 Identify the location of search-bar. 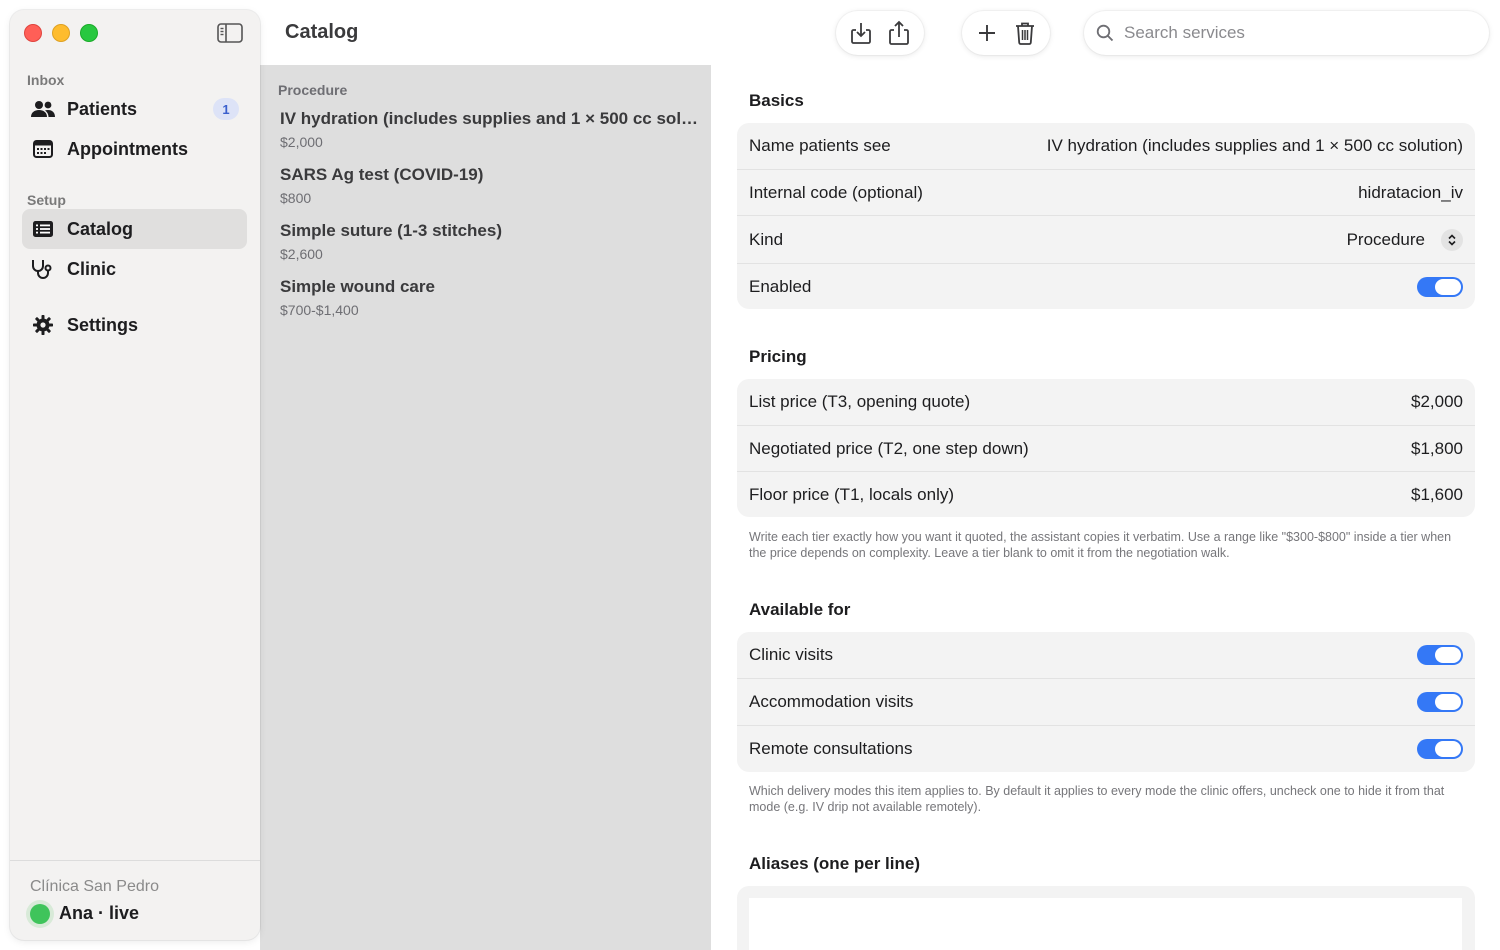
(1286, 33).